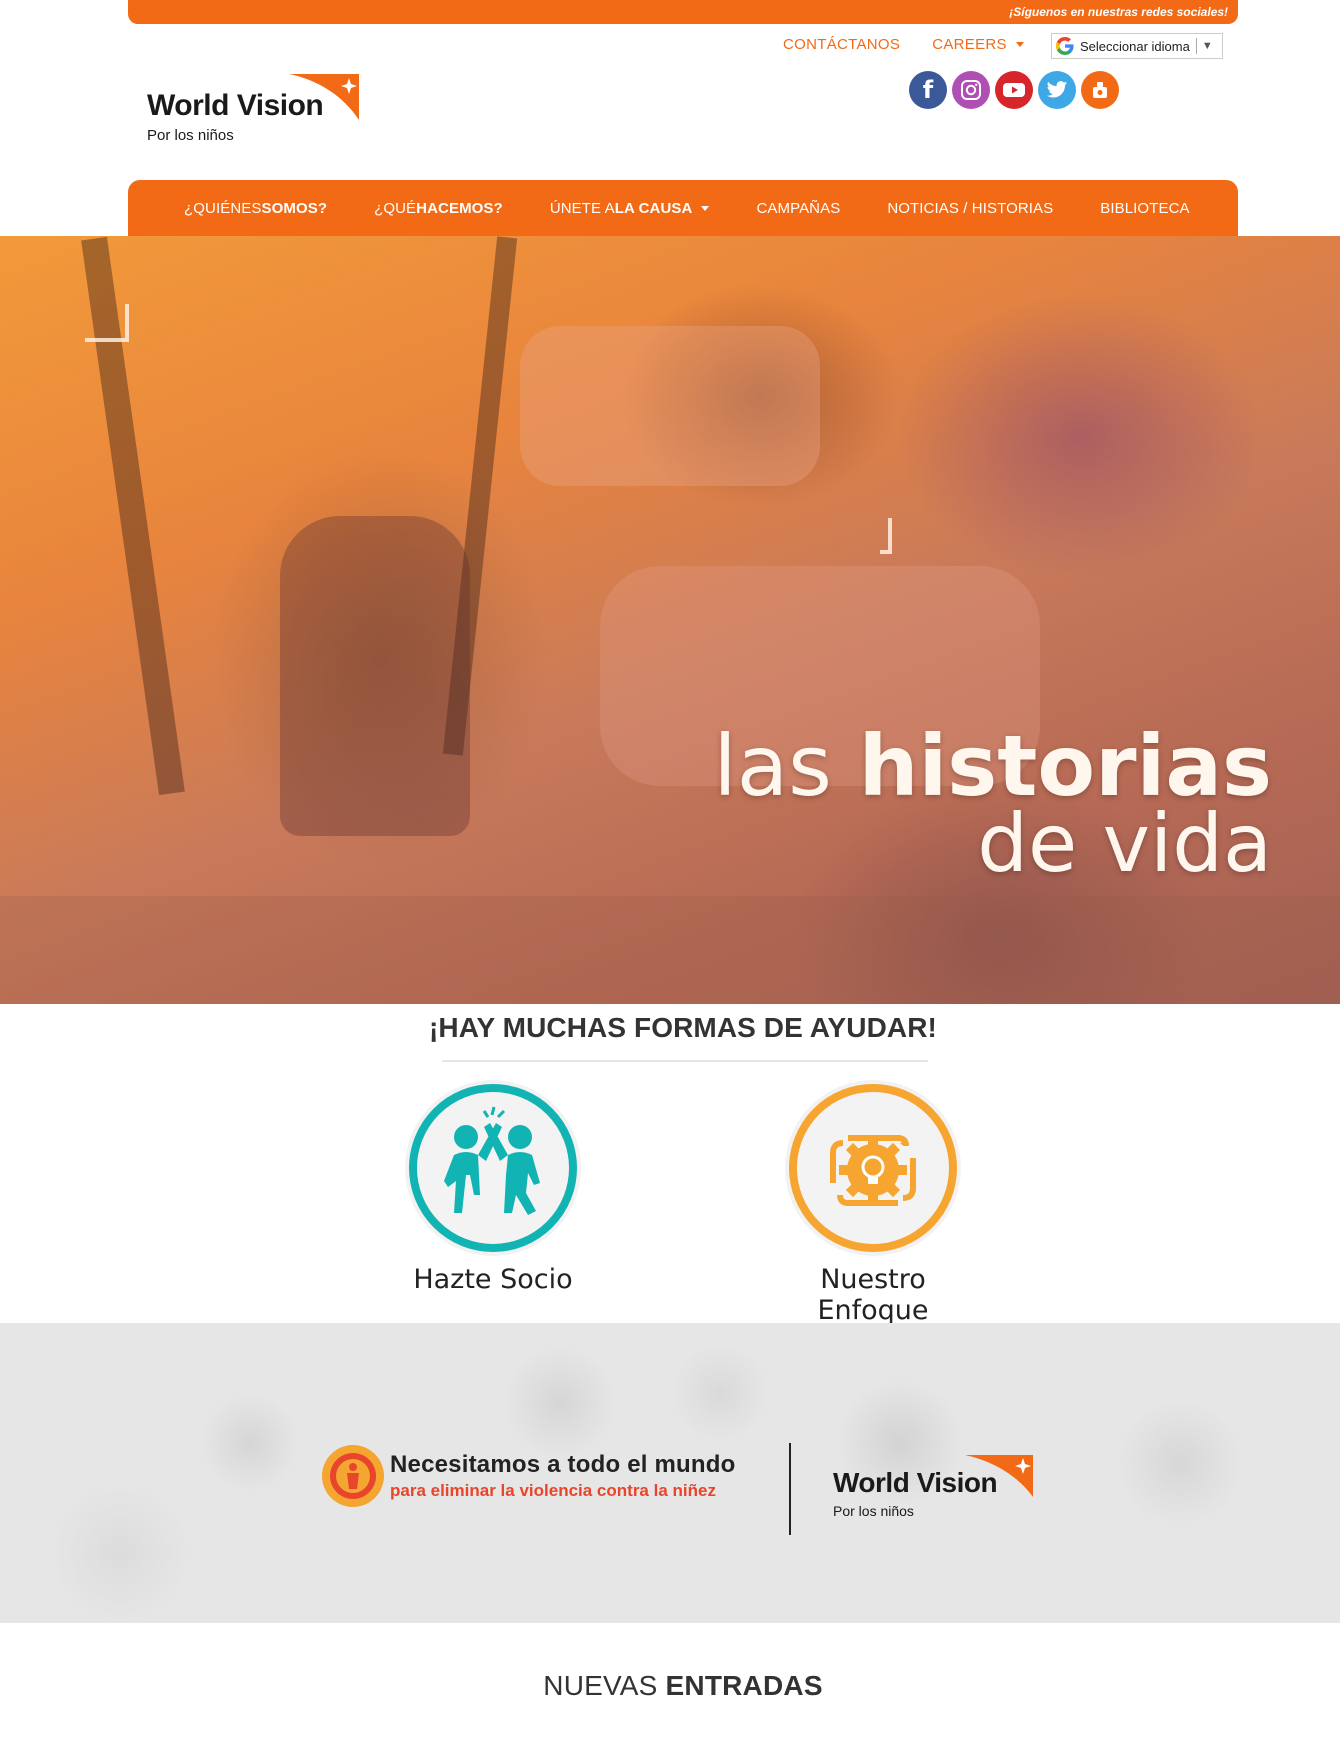  I want to click on nav-item-que-hacemos: ¿QUÉ HACEMOS?, so click(438, 208).